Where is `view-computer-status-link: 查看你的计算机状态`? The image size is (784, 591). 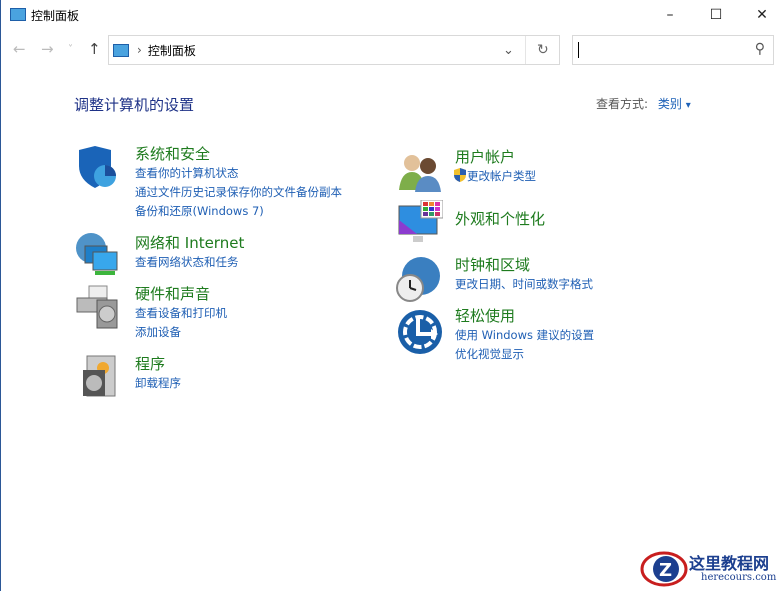 view-computer-status-link: 查看你的计算机状态 is located at coordinates (238, 173).